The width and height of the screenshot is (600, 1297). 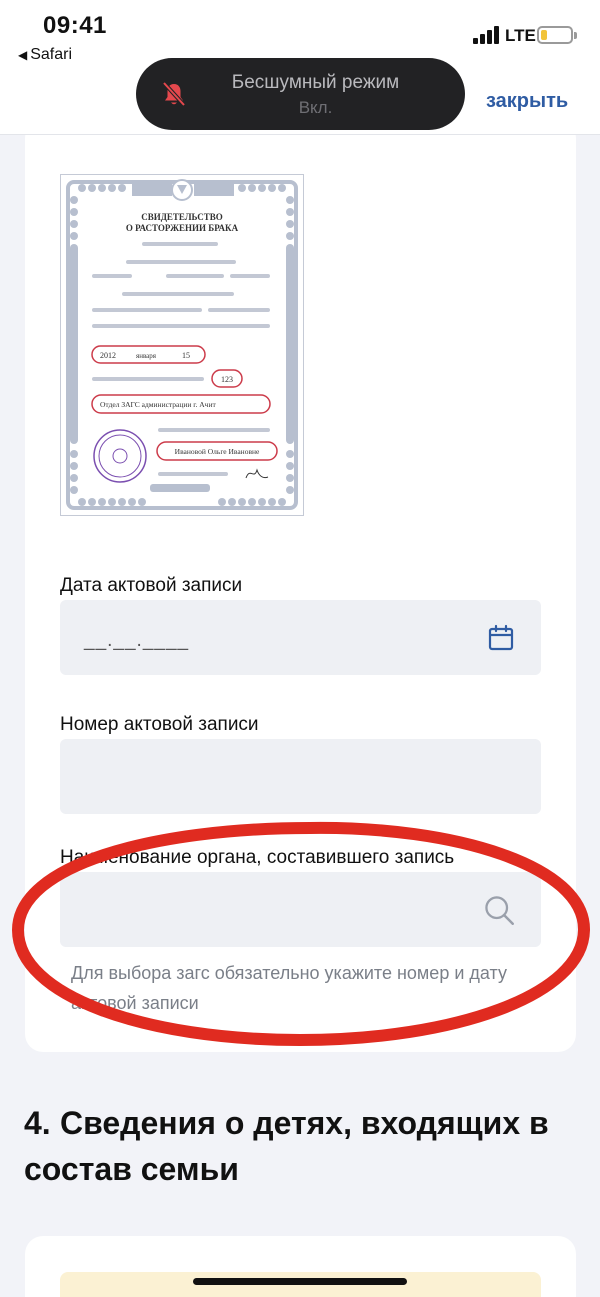 What do you see at coordinates (544, 35) in the screenshot?
I see `battery-level-fill` at bounding box center [544, 35].